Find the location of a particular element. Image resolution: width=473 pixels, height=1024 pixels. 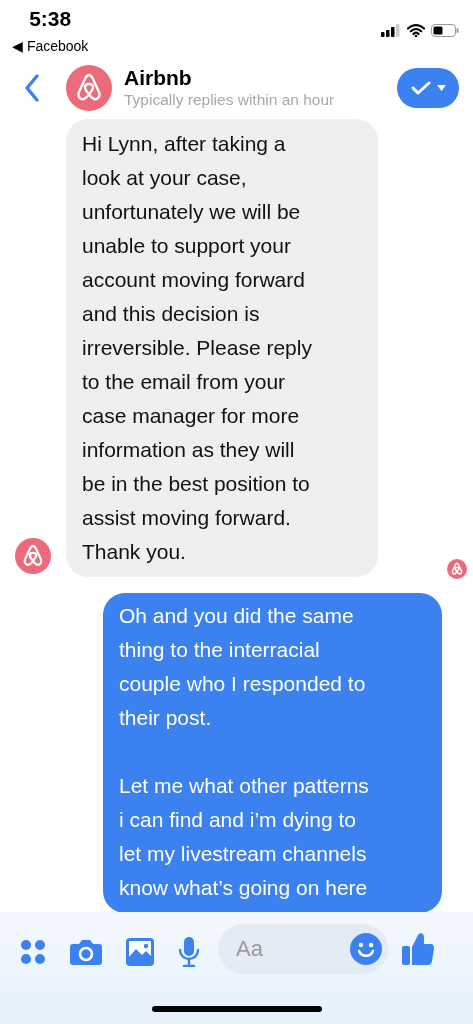

emoji-icon is located at coordinates (366, 949).